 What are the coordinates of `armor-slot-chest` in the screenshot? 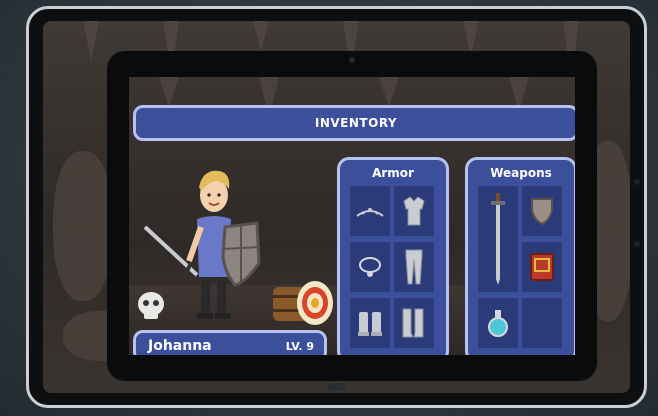 It's located at (414, 211).